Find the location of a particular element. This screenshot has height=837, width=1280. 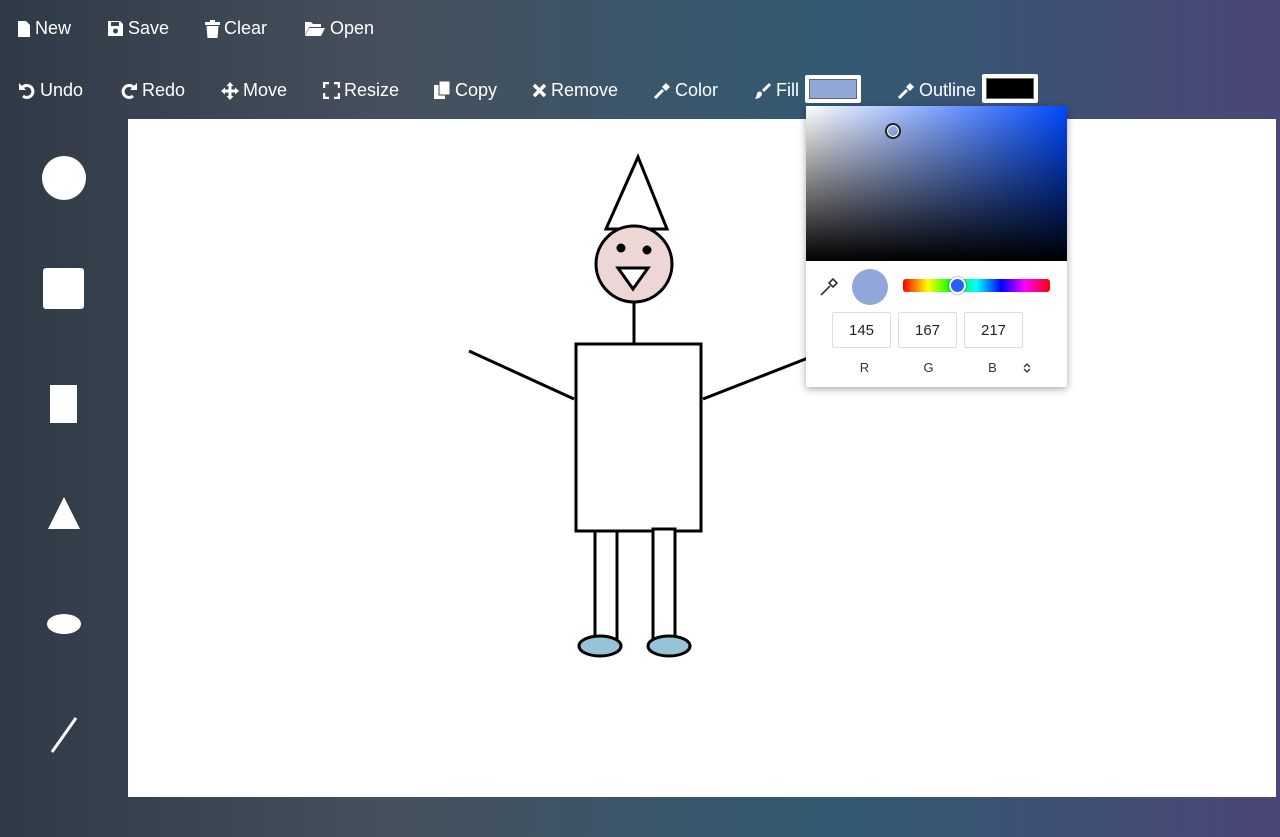

eyedropper-picker-icon is located at coordinates (829, 286).